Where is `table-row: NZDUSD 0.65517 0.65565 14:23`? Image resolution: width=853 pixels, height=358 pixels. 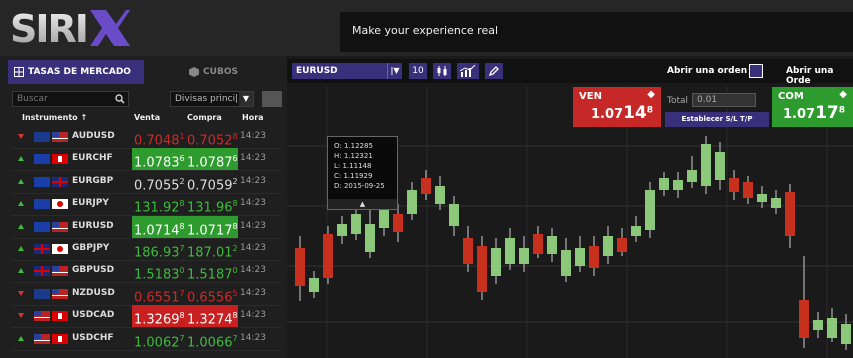 table-row: NZDUSD 0.65517 0.65565 14:23 is located at coordinates (147, 294).